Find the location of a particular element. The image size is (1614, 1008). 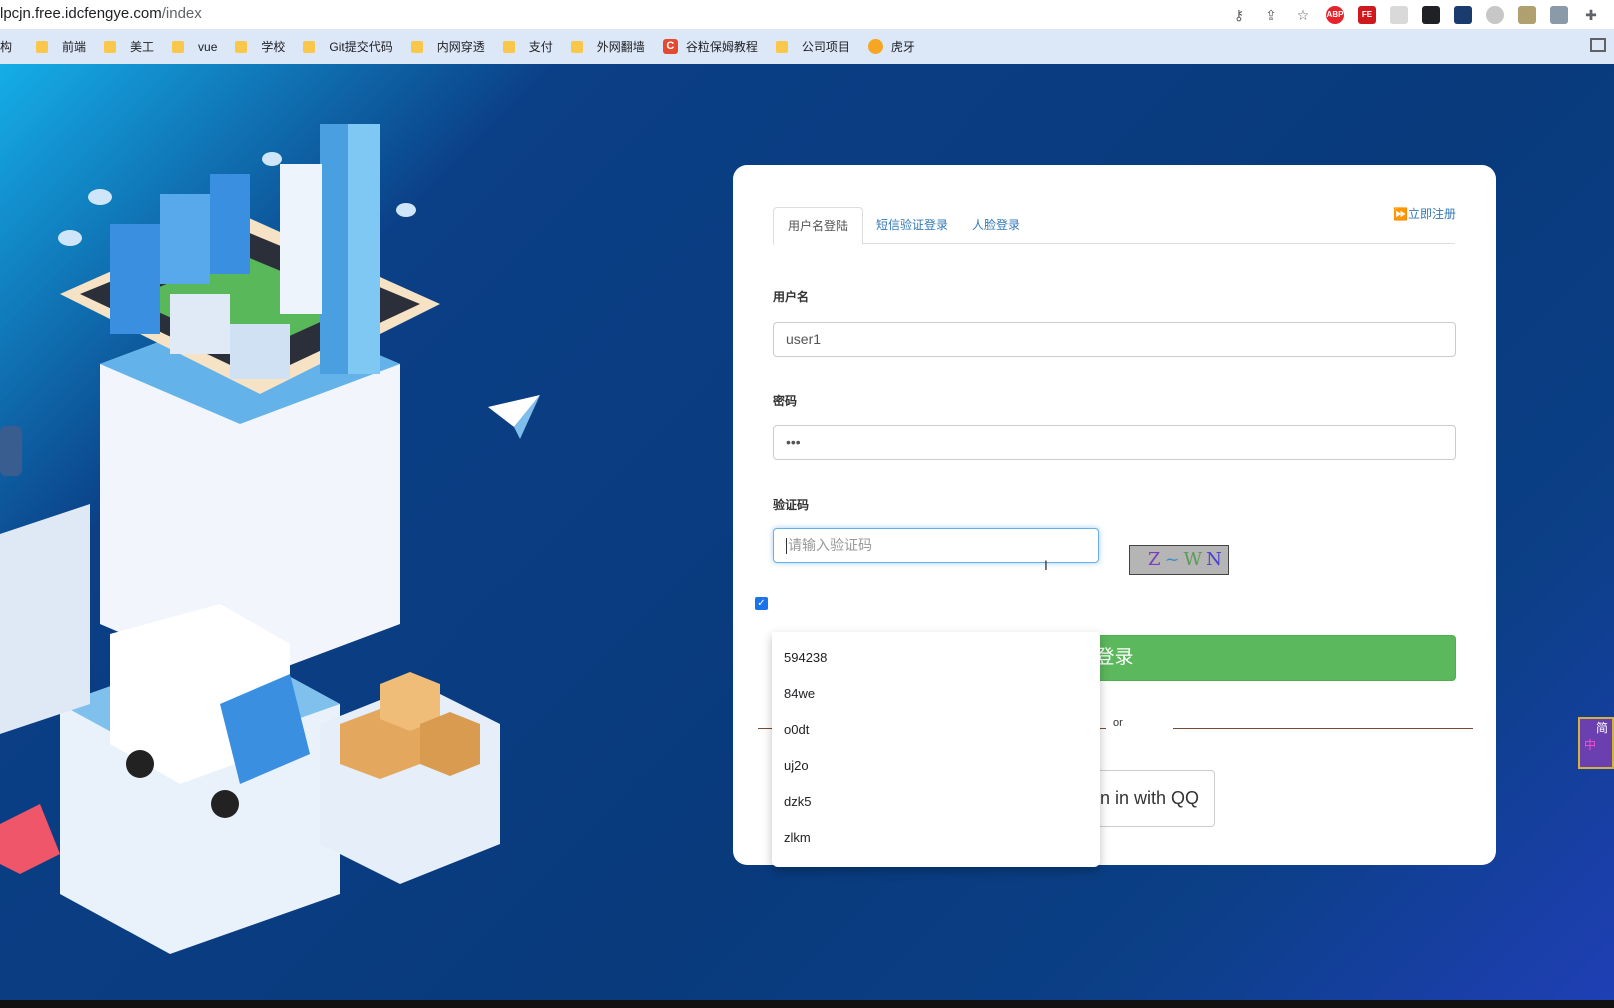

autocomplete-option: zlkm is located at coordinates (936, 838).